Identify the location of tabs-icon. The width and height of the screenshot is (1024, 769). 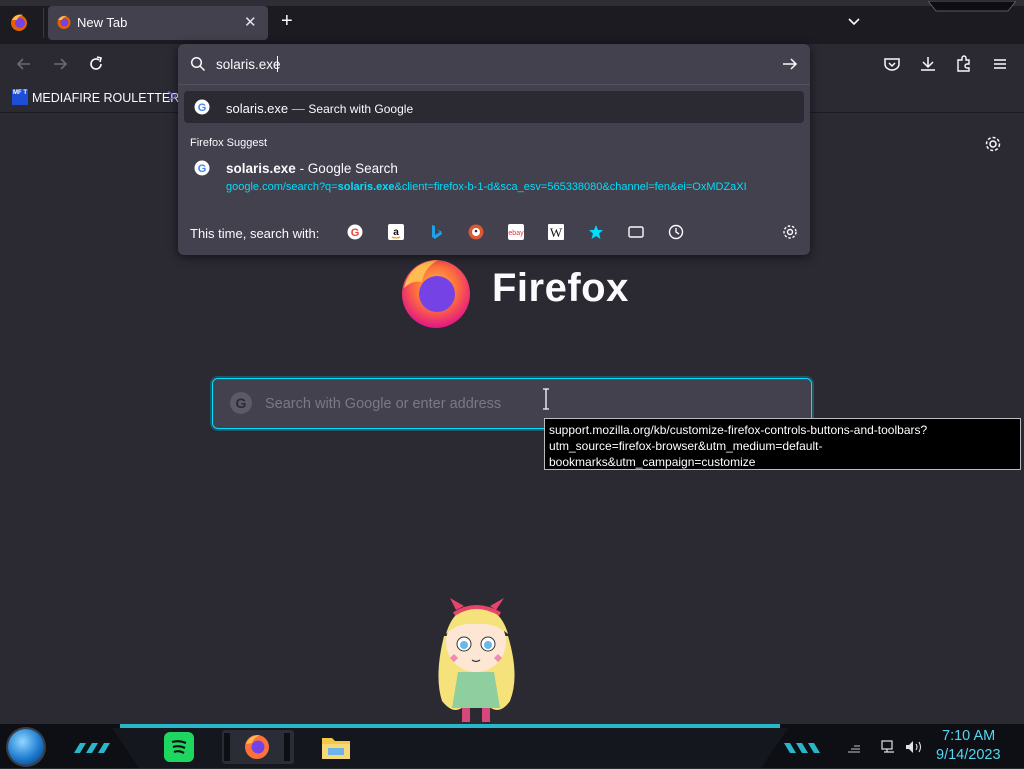
(636, 232).